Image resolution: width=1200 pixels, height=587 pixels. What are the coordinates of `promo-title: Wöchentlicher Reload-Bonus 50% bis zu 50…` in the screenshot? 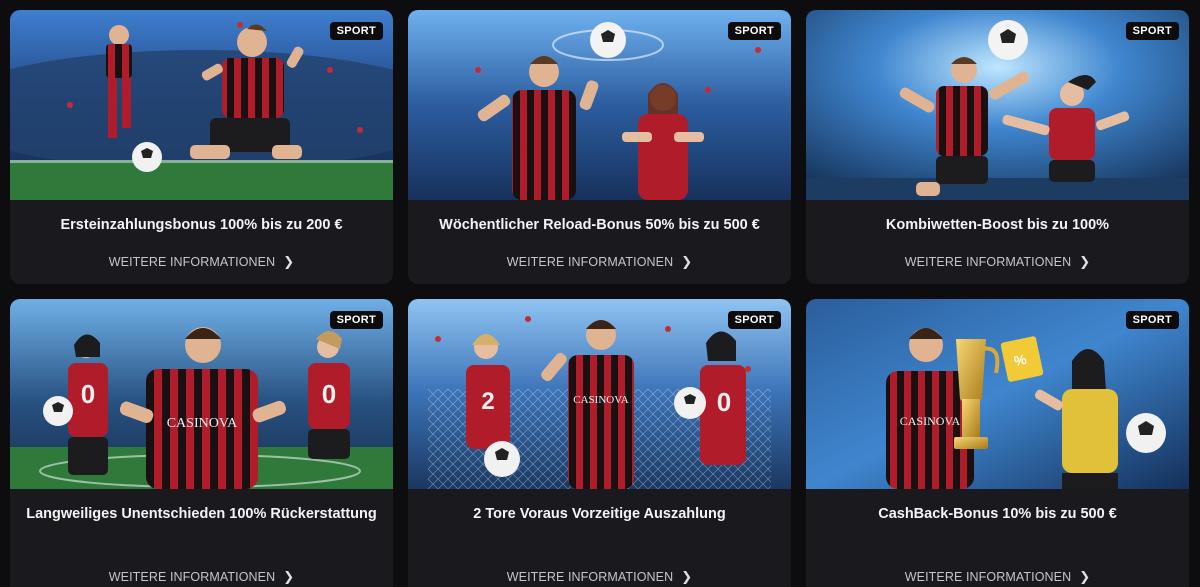 It's located at (599, 225).